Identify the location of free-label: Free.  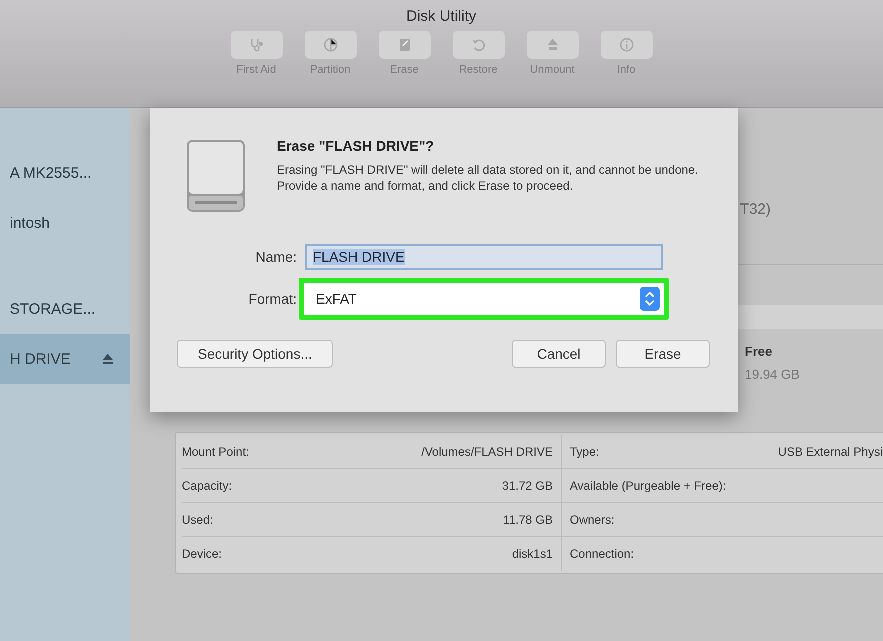
(758, 351).